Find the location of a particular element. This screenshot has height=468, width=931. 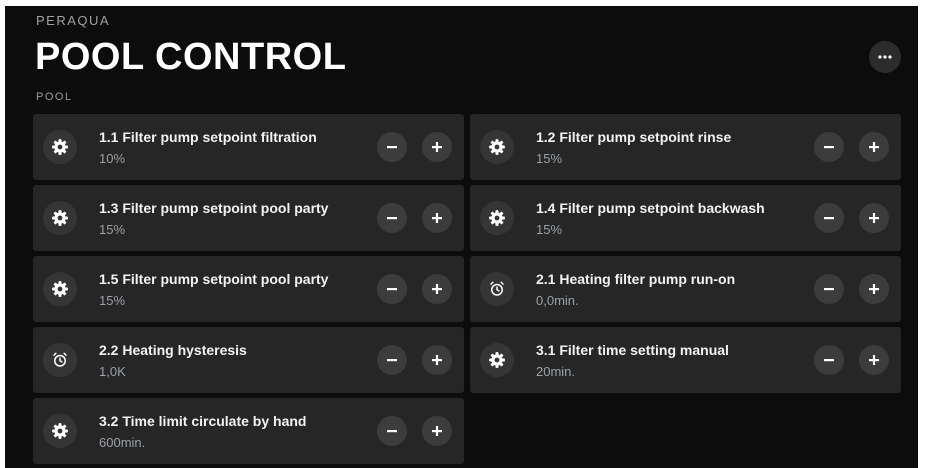

setting-label: 2.1 Heating filter pump run-on is located at coordinates (636, 279).